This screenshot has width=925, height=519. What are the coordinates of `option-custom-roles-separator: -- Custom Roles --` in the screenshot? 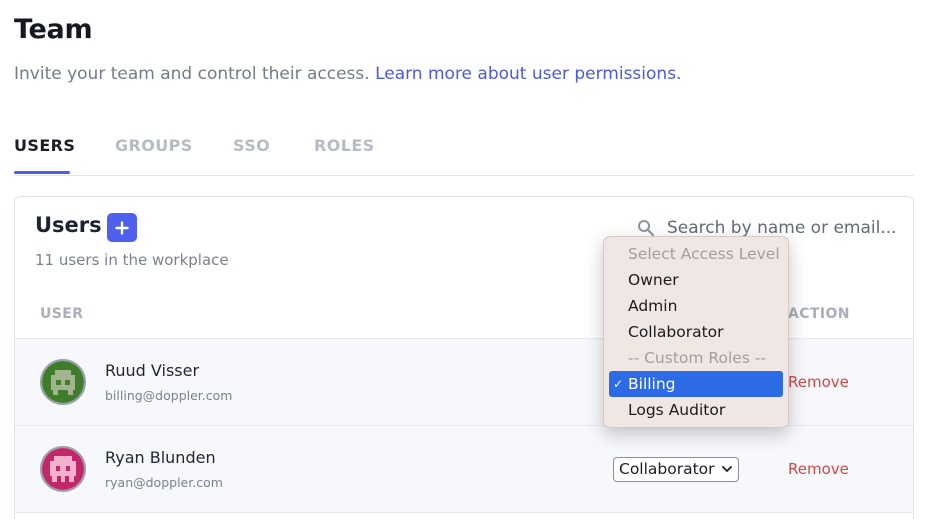 It's located at (697, 358).